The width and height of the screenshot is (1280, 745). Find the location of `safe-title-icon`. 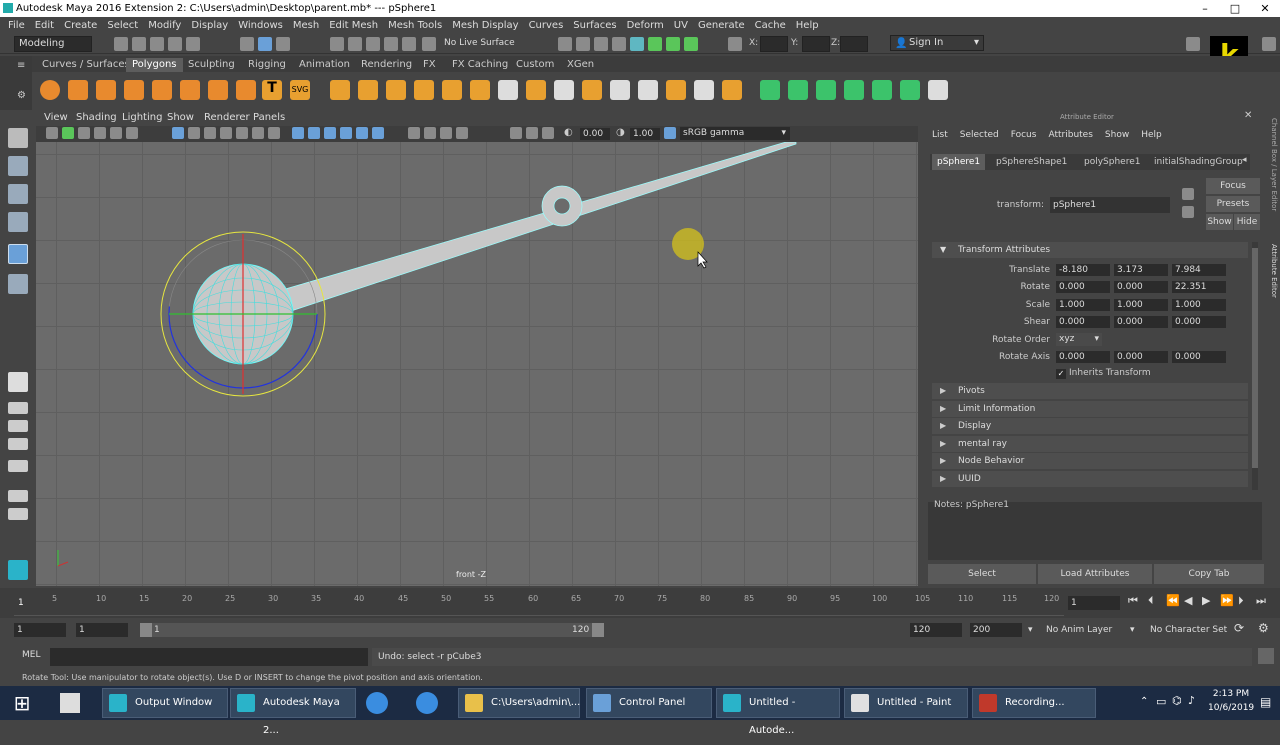

safe-title-icon is located at coordinates (274, 133).